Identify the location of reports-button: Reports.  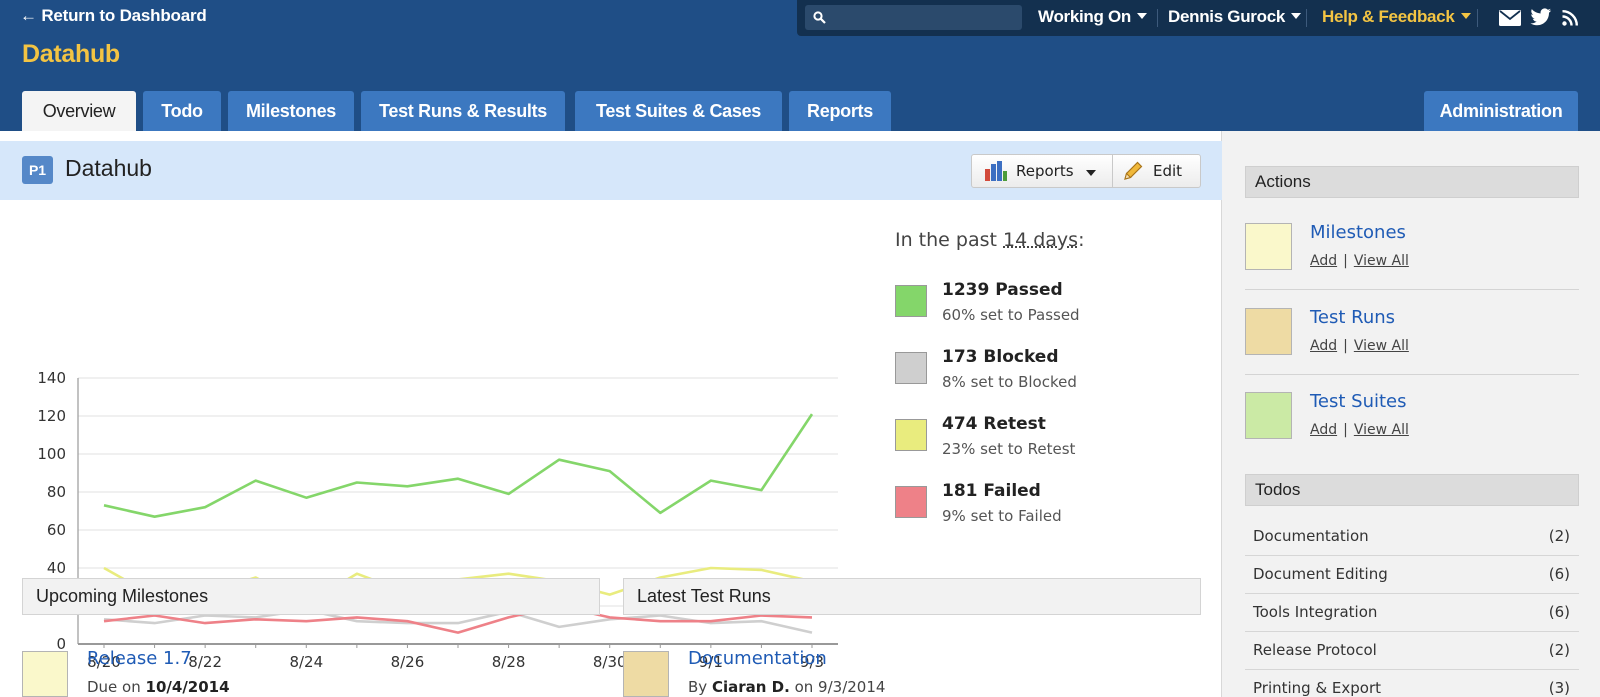
(1047, 171).